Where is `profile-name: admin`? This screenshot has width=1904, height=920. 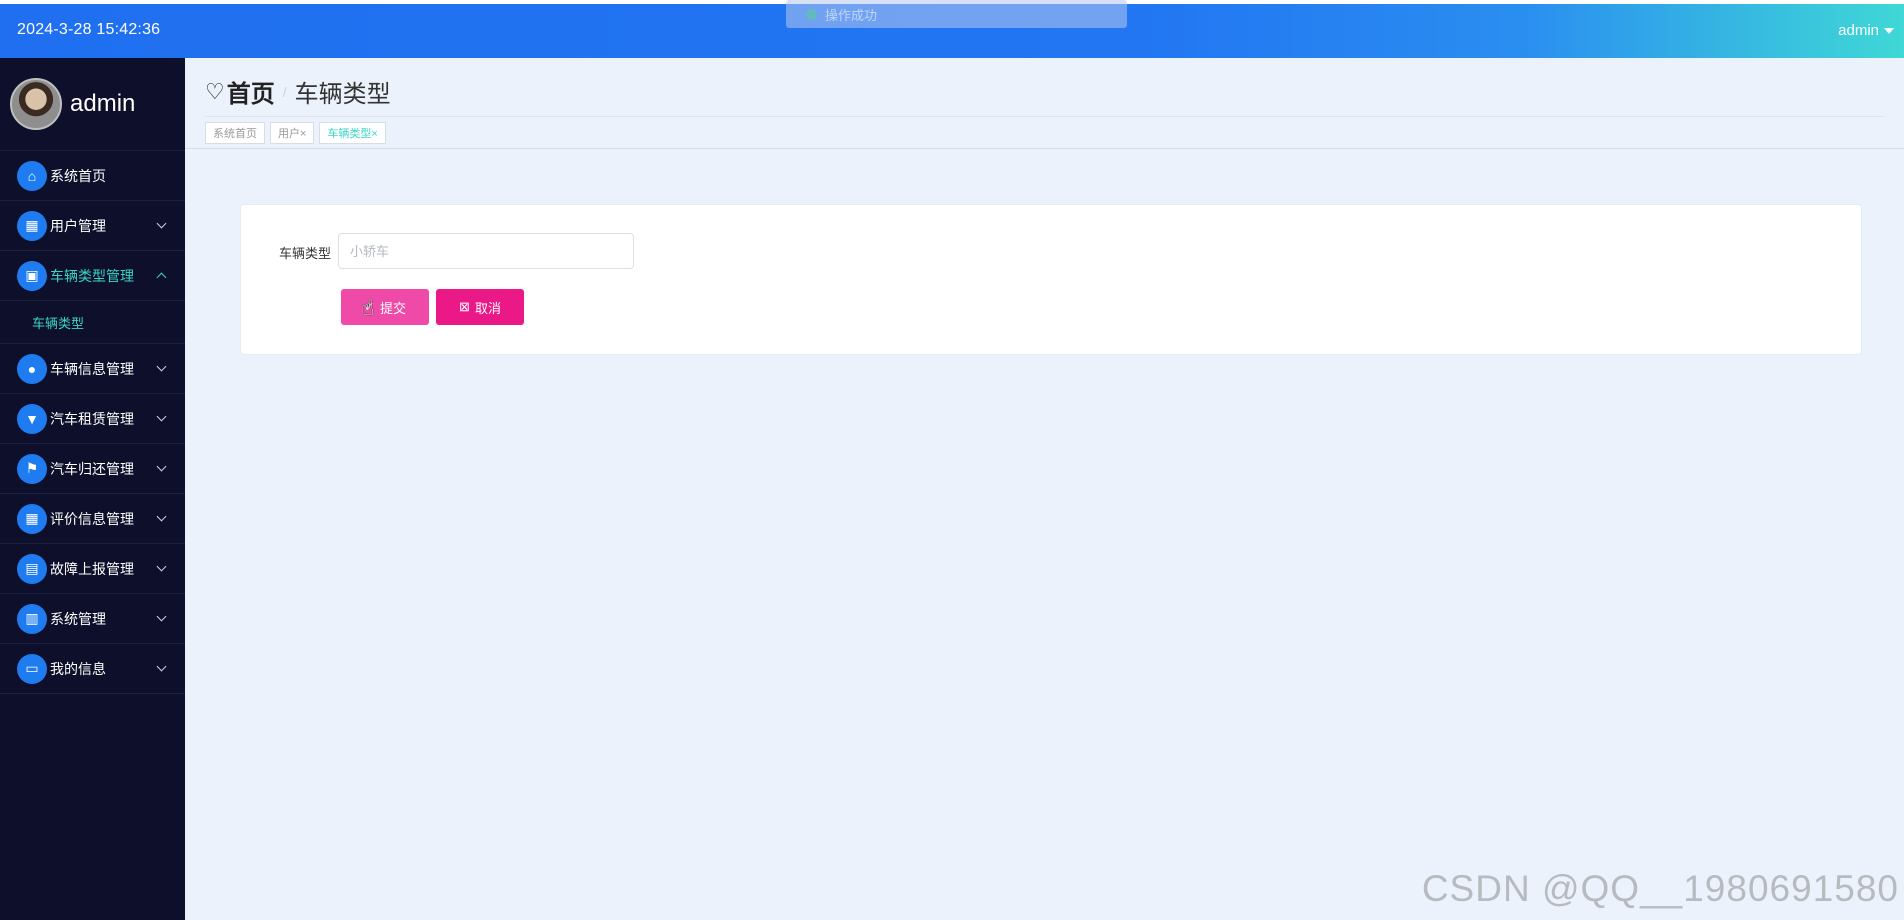 profile-name: admin is located at coordinates (103, 103).